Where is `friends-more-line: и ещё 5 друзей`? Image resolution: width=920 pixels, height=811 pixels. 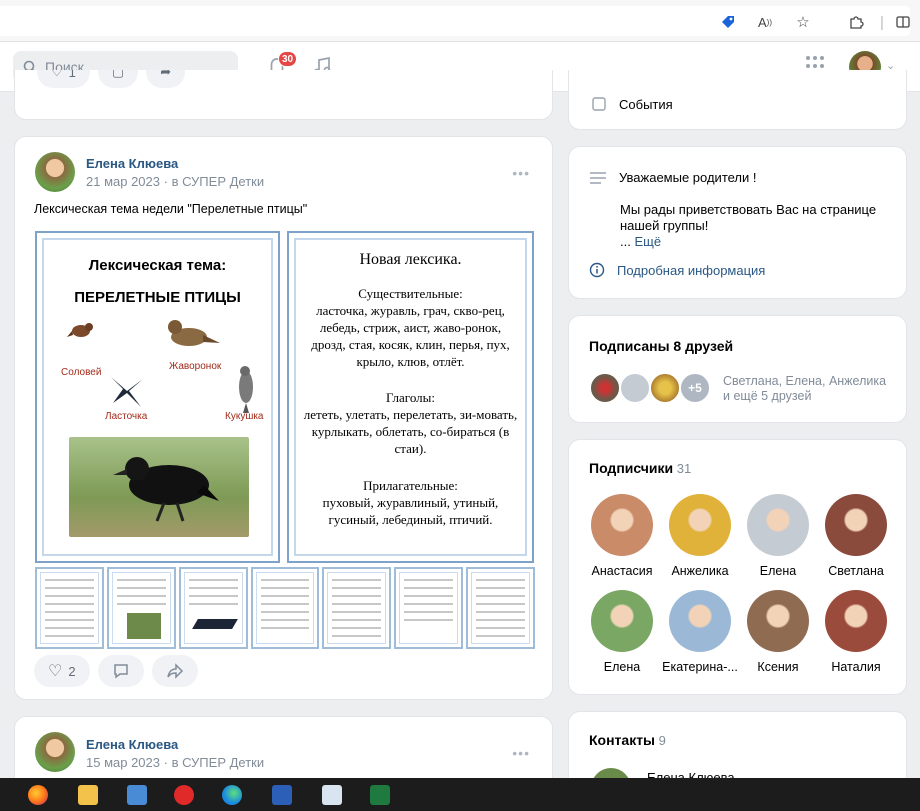 friends-more-line: и ещё 5 друзей is located at coordinates (767, 396).